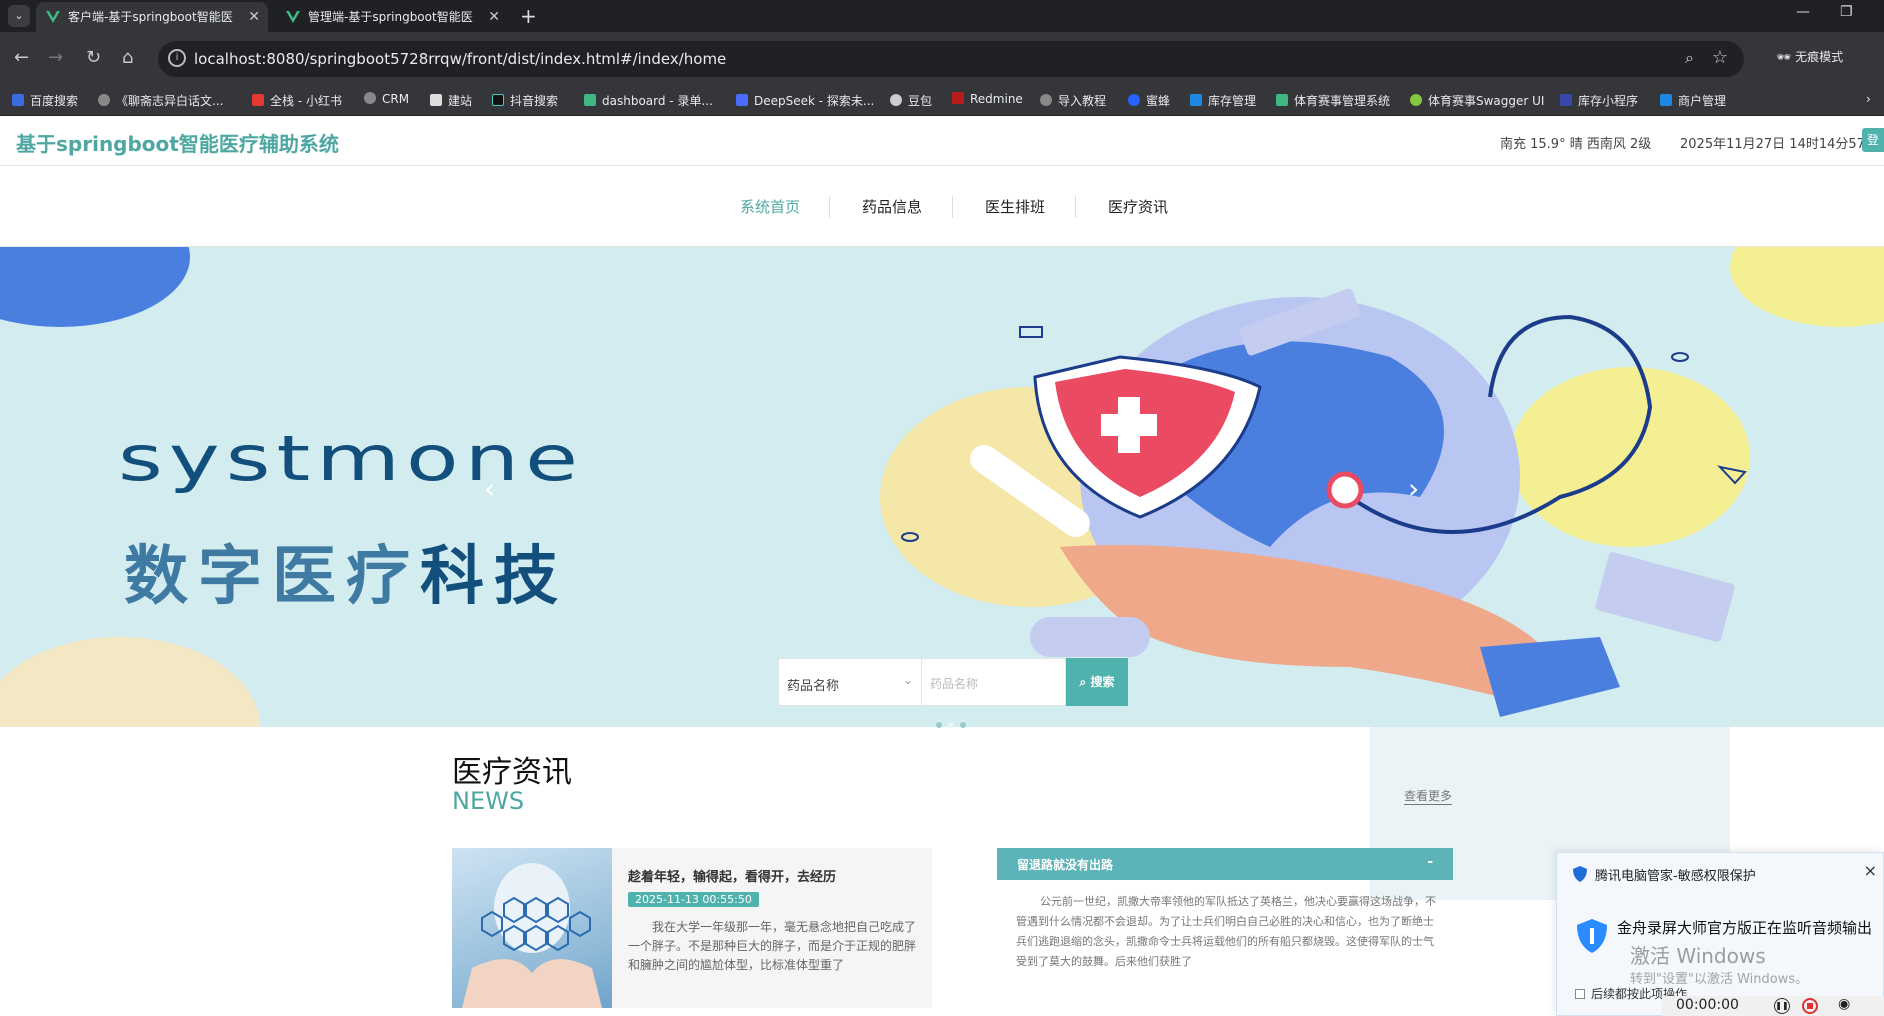 This screenshot has width=1884, height=1016. I want to click on bookmark-item: 蜜蜂, so click(1149, 100).